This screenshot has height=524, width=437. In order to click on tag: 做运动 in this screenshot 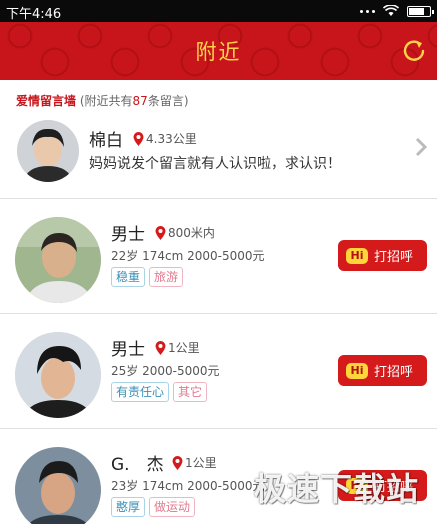, I will do `click(172, 507)`.